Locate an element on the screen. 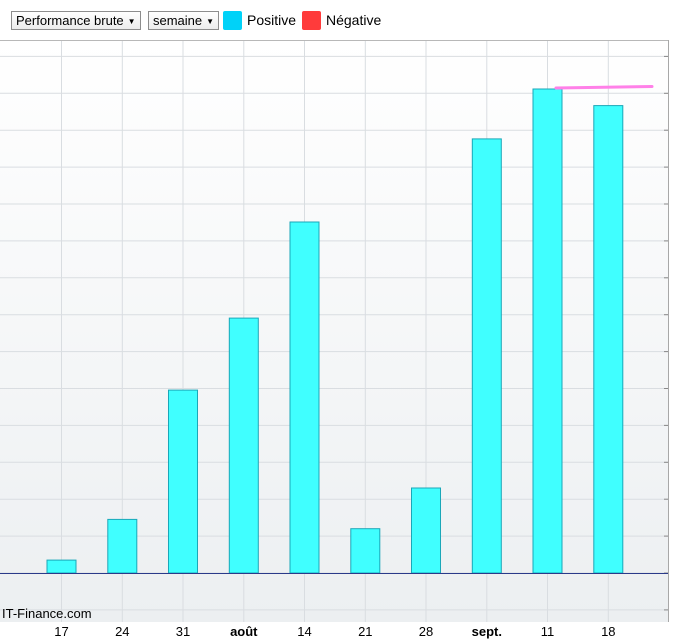 This screenshot has height=644, width=674. x-tick-label: 18 is located at coordinates (608, 631).